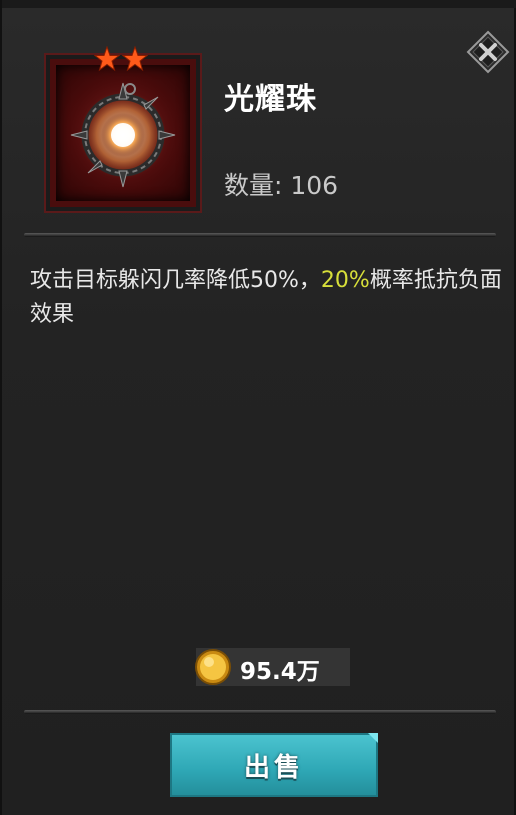  Describe the element at coordinates (260, 712) in the screenshot. I see `divider-bottom` at that location.